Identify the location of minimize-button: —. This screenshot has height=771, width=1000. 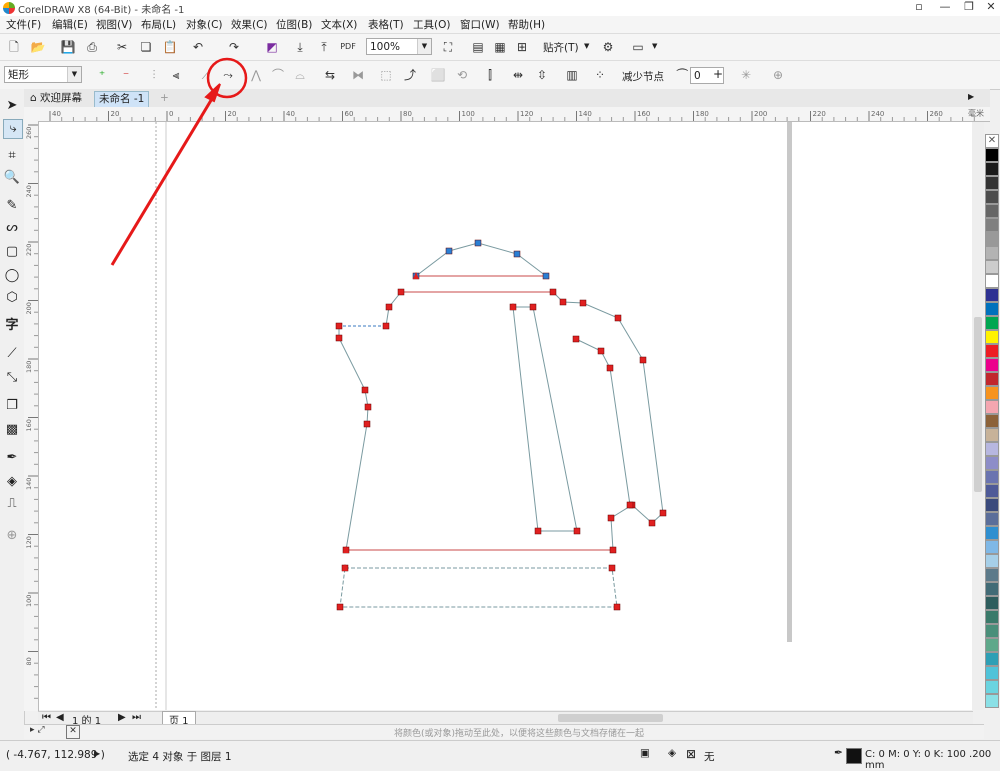
(945, 8).